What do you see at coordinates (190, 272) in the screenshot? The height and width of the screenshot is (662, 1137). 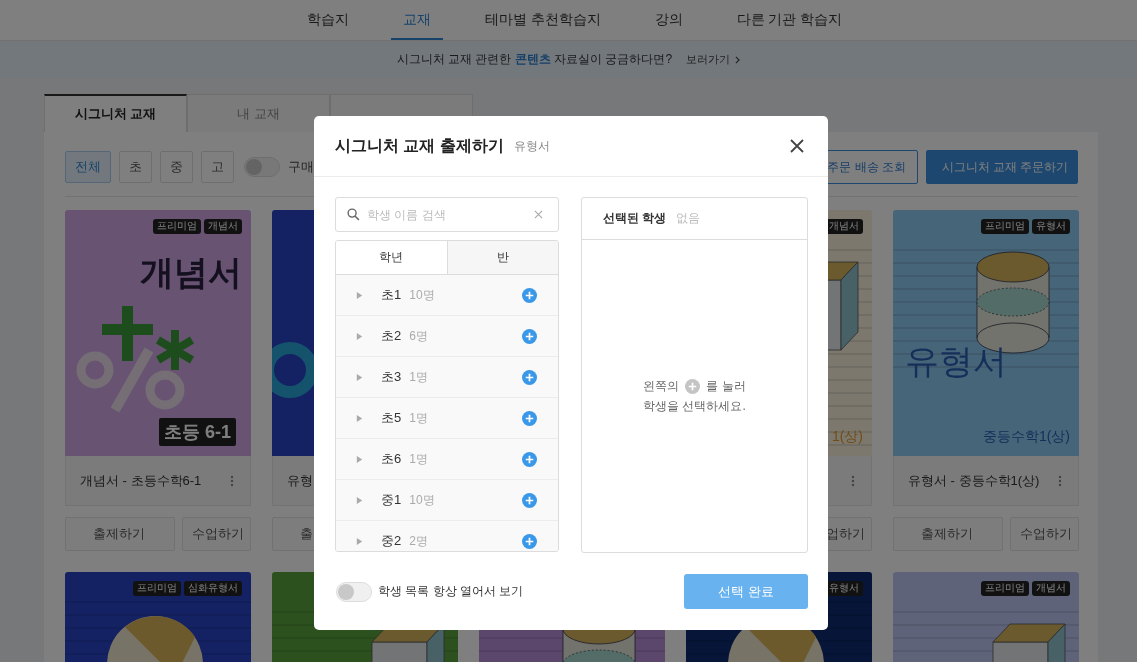 I see `cover-title: 개념서` at bounding box center [190, 272].